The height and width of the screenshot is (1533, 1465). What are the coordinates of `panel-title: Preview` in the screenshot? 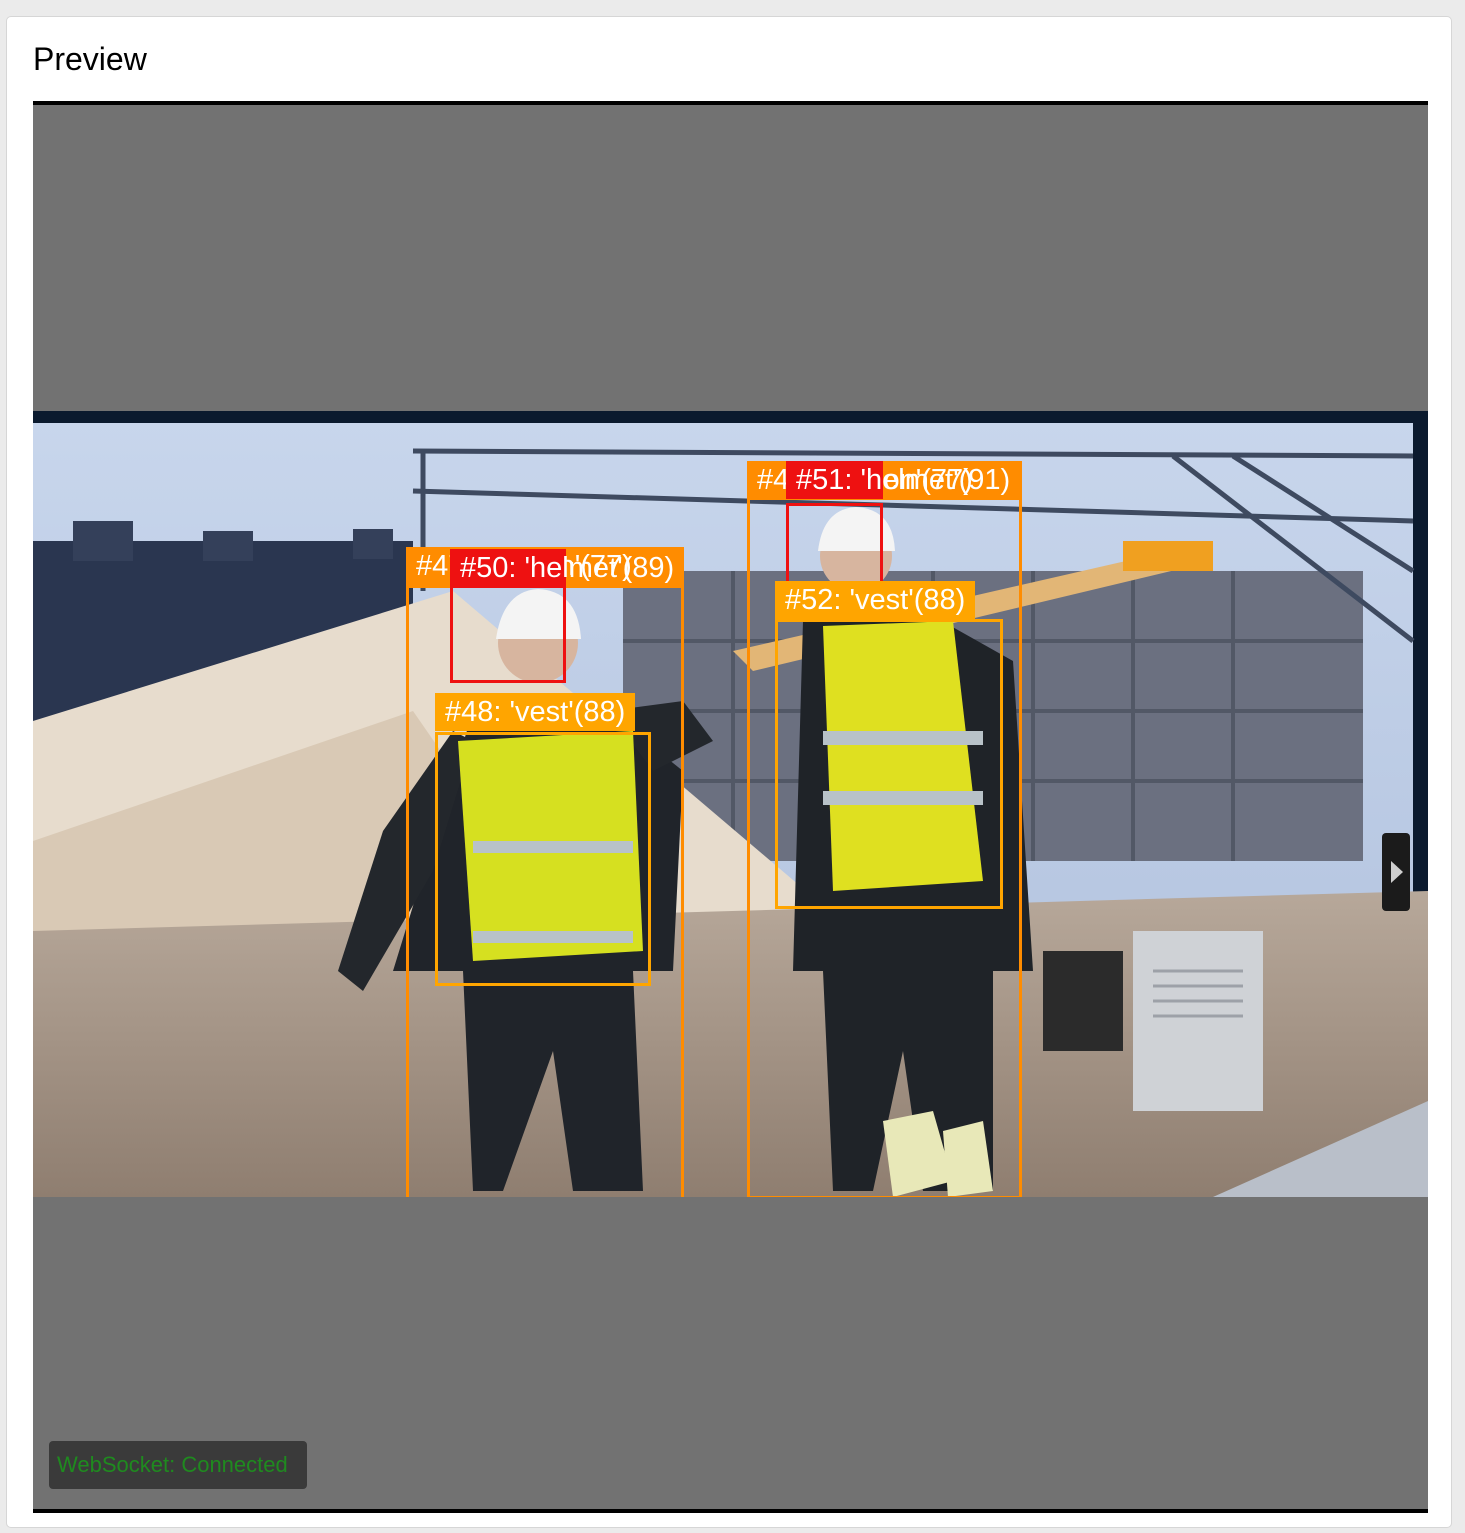 It's located at (90, 59).